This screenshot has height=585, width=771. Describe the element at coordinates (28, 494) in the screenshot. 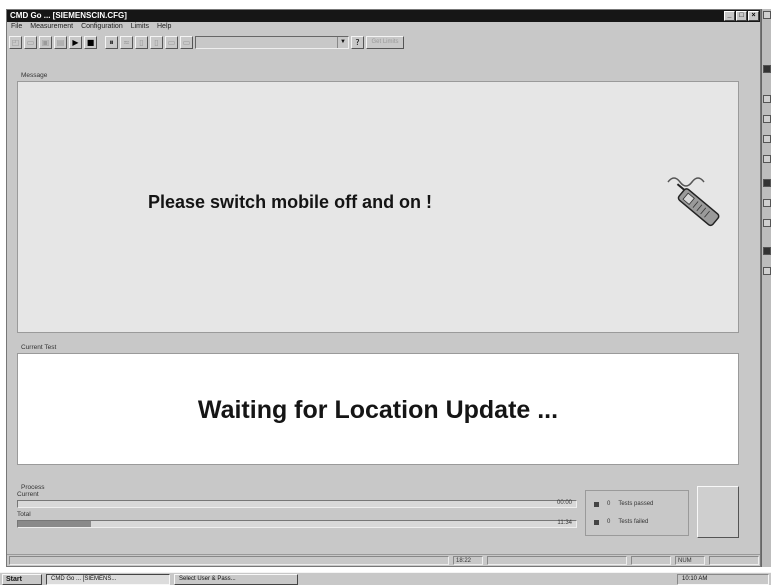

I see `current-progress-label: Current` at that location.